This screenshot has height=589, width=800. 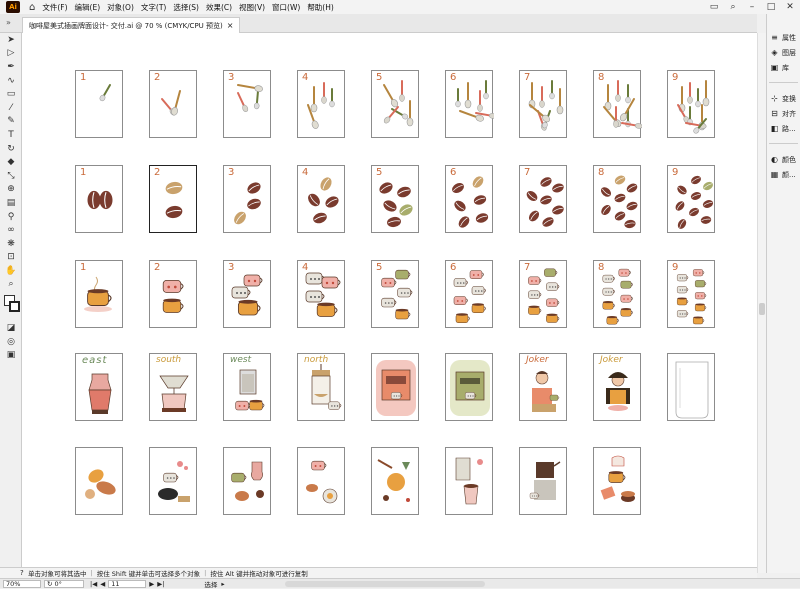 What do you see at coordinates (286, 7) in the screenshot?
I see `menu-window: 窗口(W)` at bounding box center [286, 7].